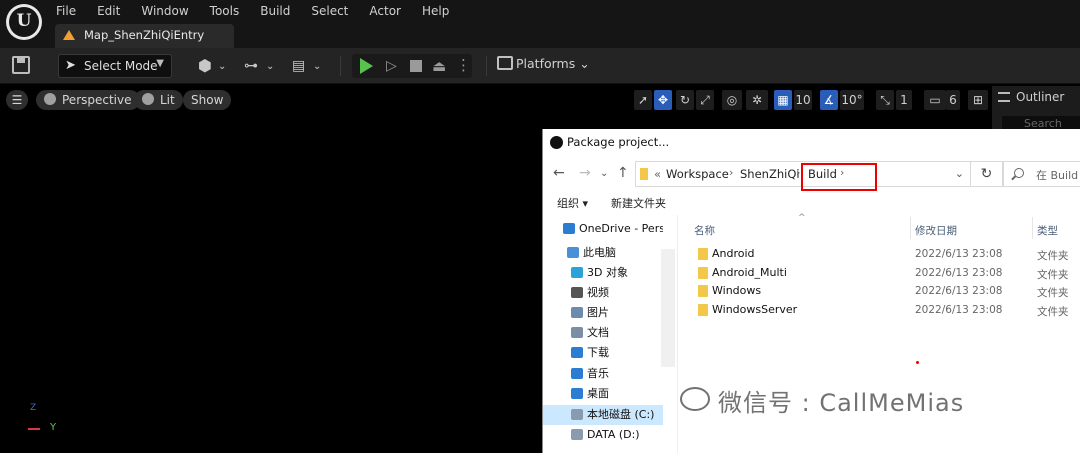  What do you see at coordinates (621, 228) in the screenshot?
I see `nav-item-label: OneDrive - Persc` at bounding box center [621, 228].